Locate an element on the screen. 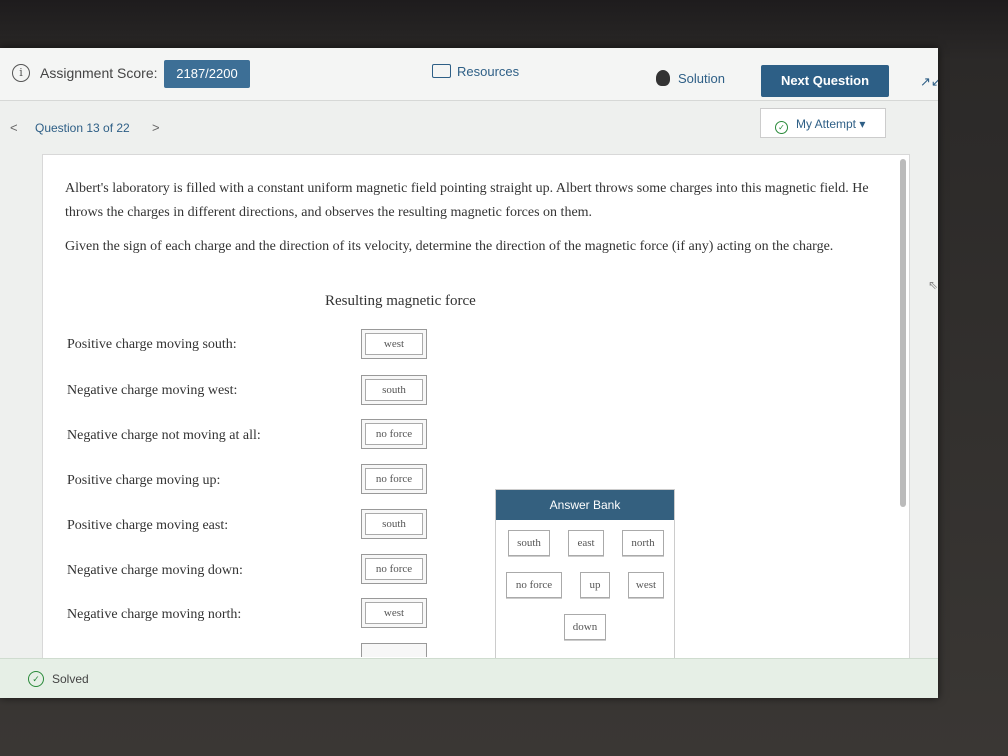 The width and height of the screenshot is (1008, 756). bank-chip: up is located at coordinates (595, 585).